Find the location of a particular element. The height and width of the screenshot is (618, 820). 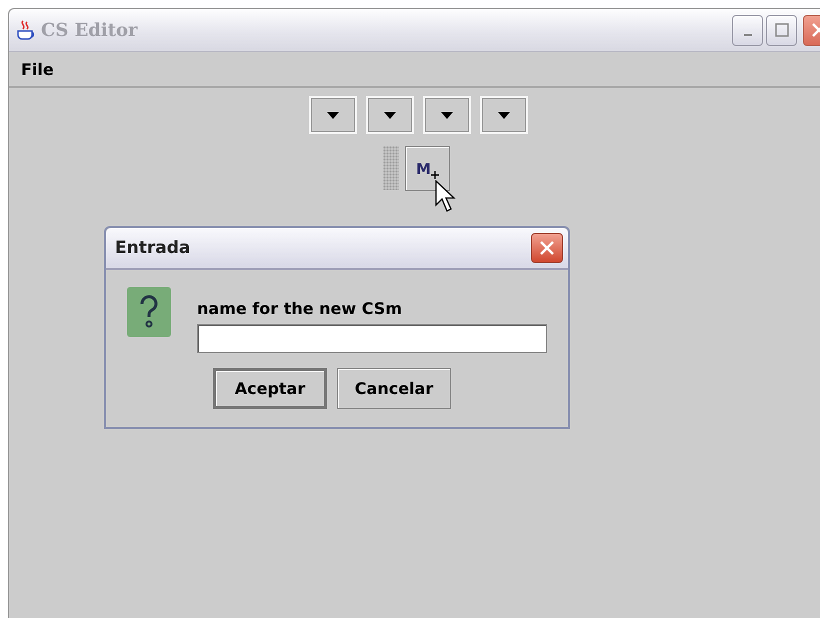

input-field is located at coordinates (372, 338).